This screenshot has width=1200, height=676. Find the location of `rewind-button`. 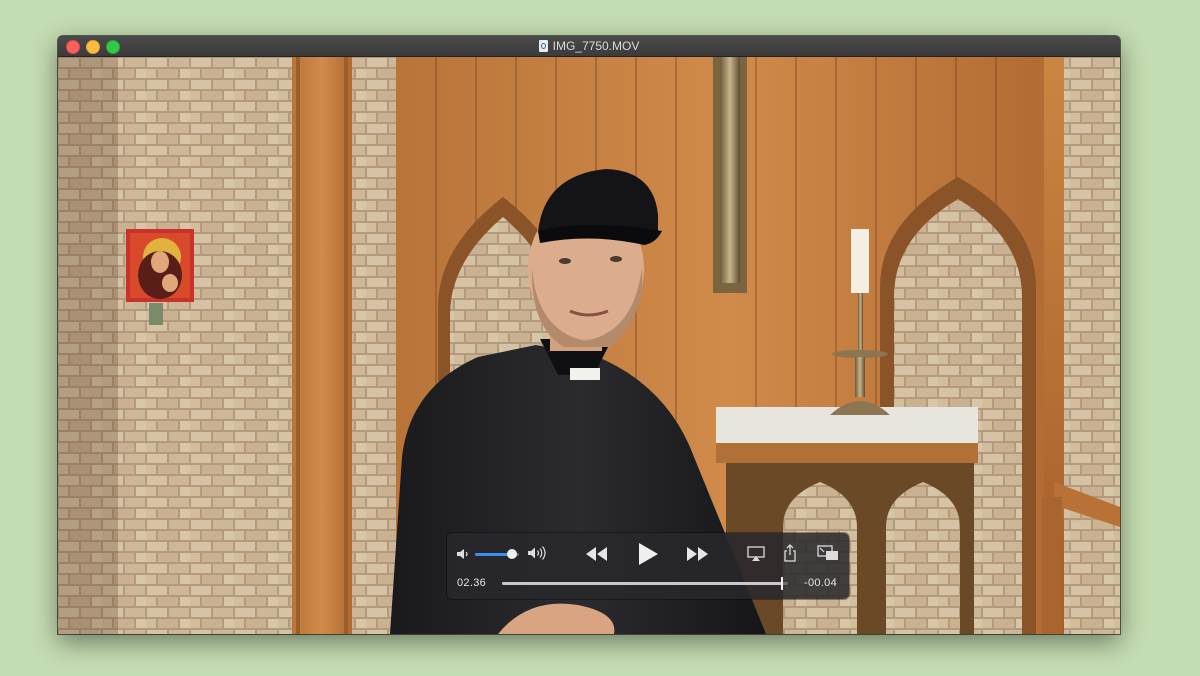

rewind-button is located at coordinates (597, 554).